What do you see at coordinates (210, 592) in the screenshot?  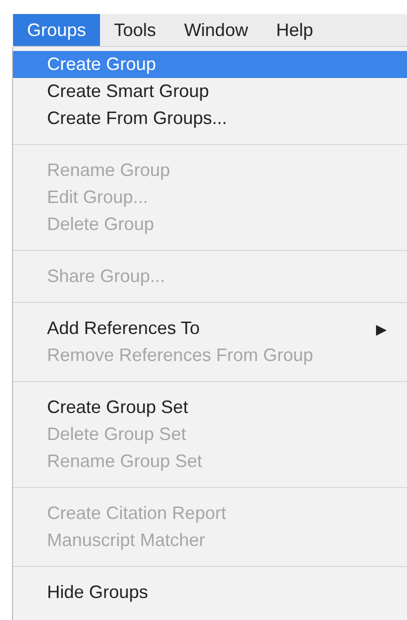 I see `menu-item: Hide Groups` at bounding box center [210, 592].